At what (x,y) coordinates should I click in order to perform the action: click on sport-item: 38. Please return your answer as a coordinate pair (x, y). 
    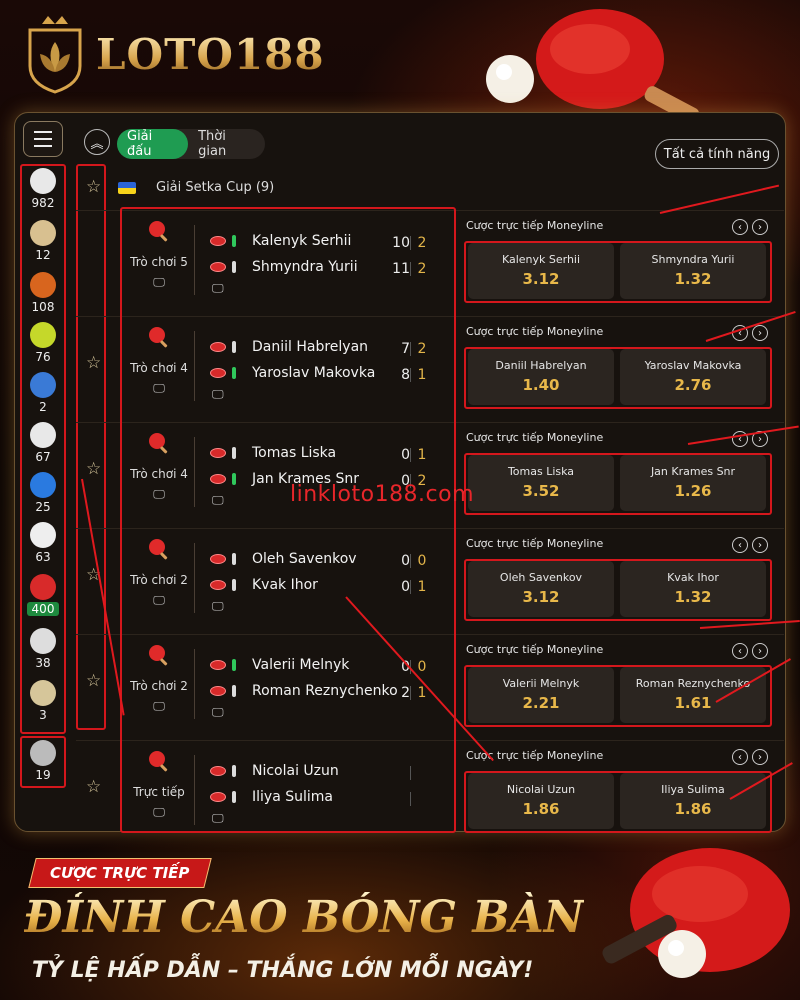
    Looking at the image, I should click on (43, 649).